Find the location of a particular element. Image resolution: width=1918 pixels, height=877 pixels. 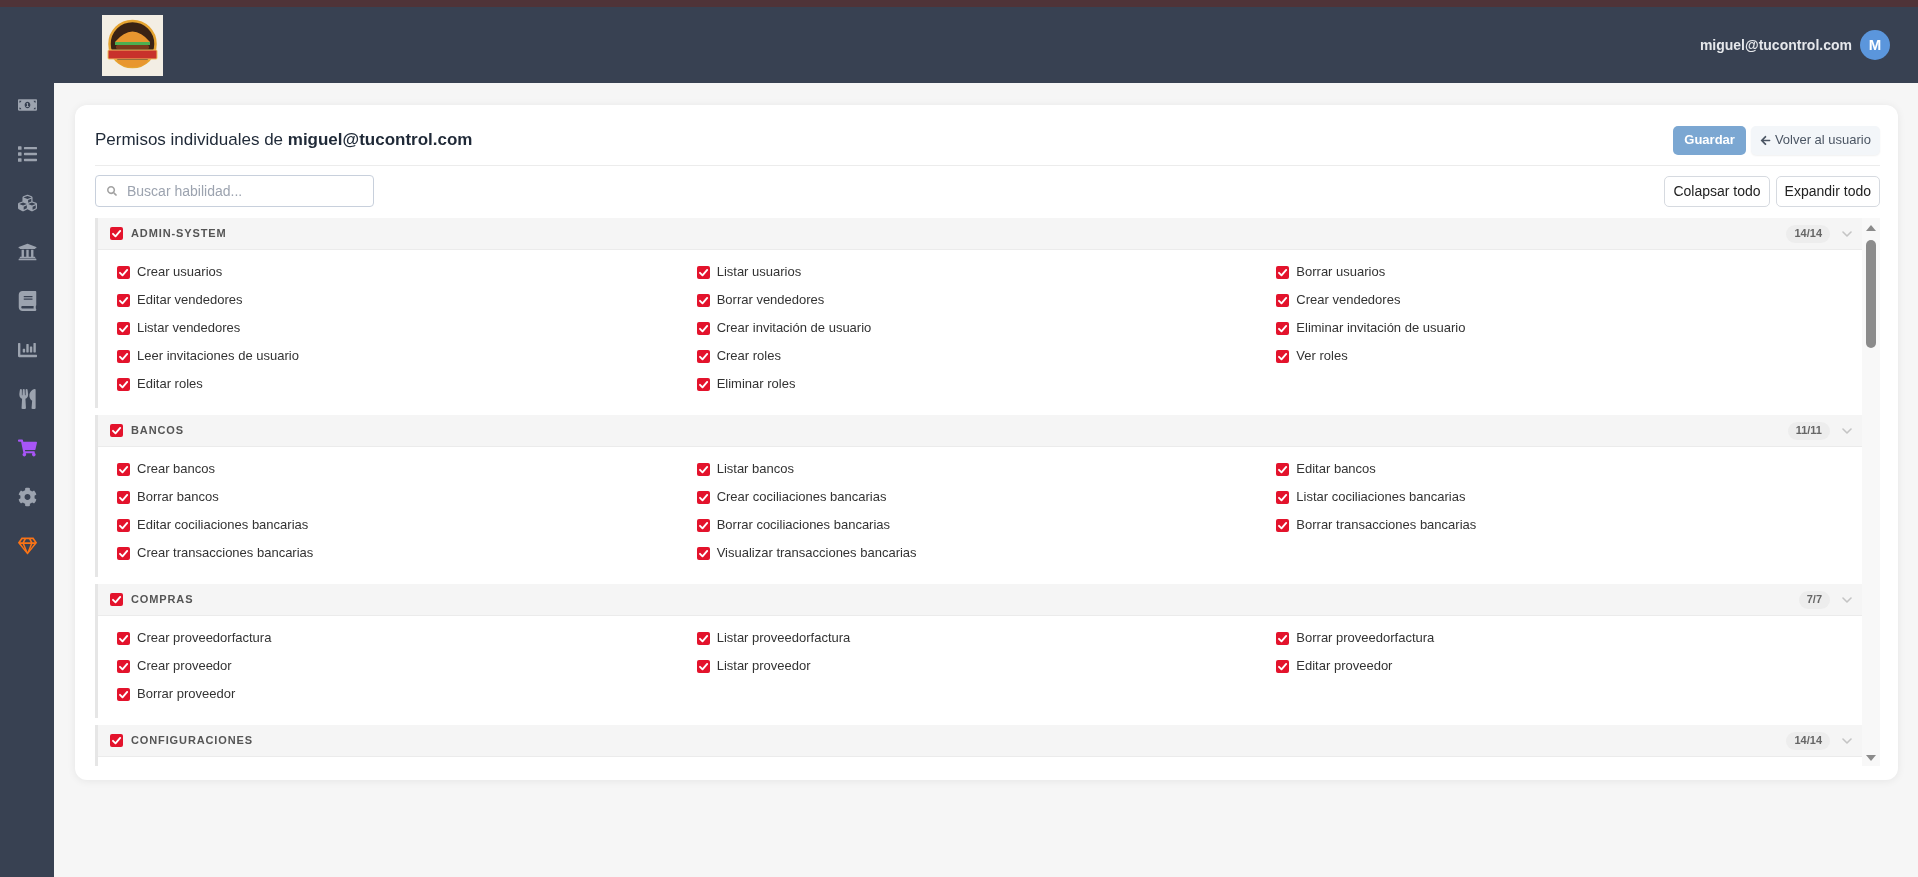

scroll-down-icon is located at coordinates (1871, 758).